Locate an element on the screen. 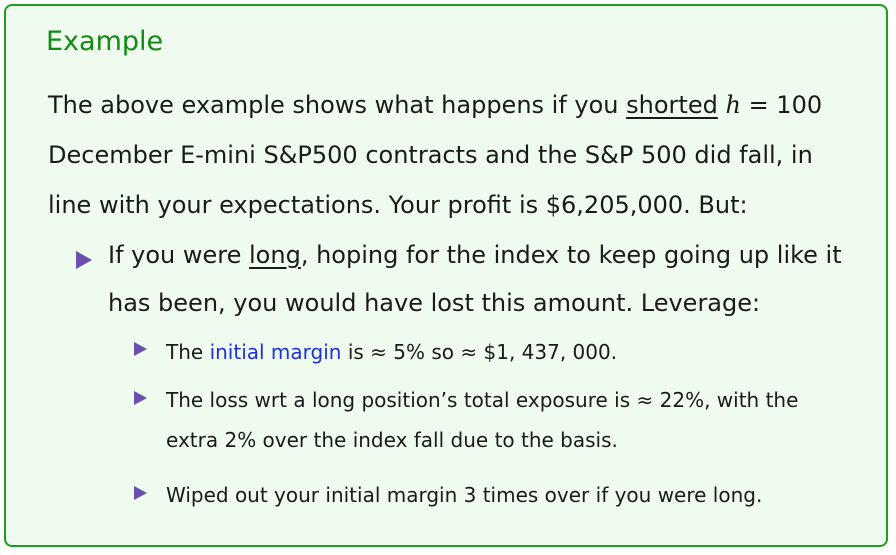 Image resolution: width=896 pixels, height=555 pixels. bullet-triangle-icon is located at coordinates (84, 260).